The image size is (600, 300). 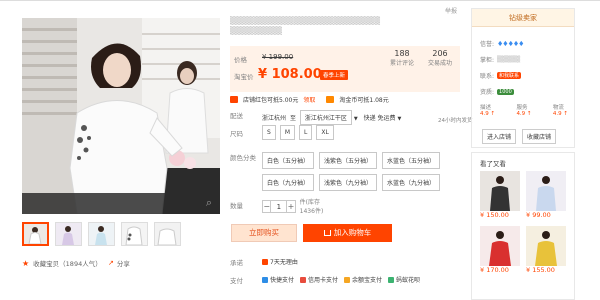 I want to click on cart-icon, so click(x=327, y=233).